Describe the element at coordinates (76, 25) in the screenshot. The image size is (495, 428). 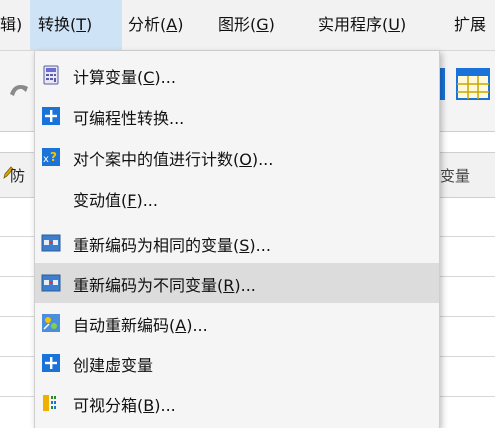
I see `menu-transform: 转换(T)` at that location.